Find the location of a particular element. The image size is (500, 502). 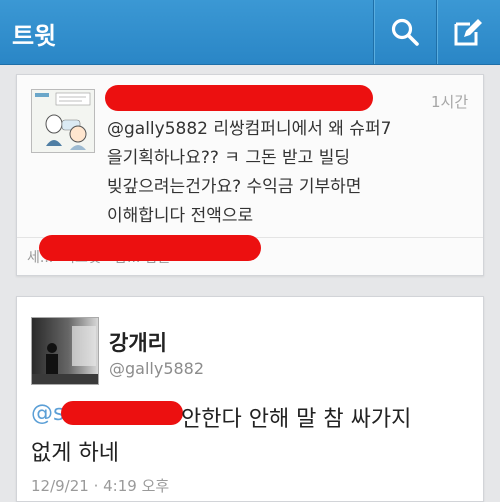

search-button is located at coordinates (405, 32).